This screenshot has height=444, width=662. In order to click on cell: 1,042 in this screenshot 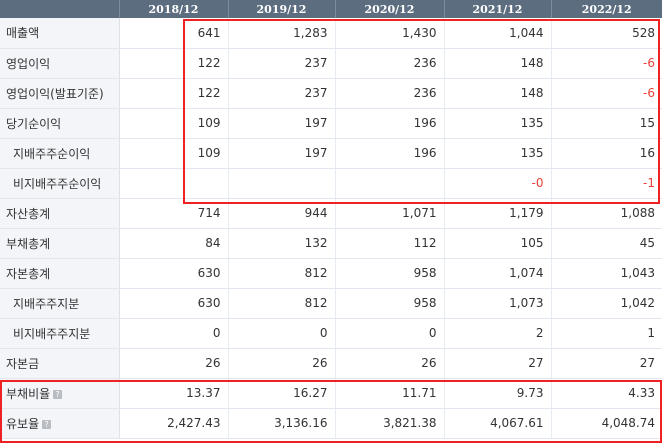, I will do `click(606, 303)`.